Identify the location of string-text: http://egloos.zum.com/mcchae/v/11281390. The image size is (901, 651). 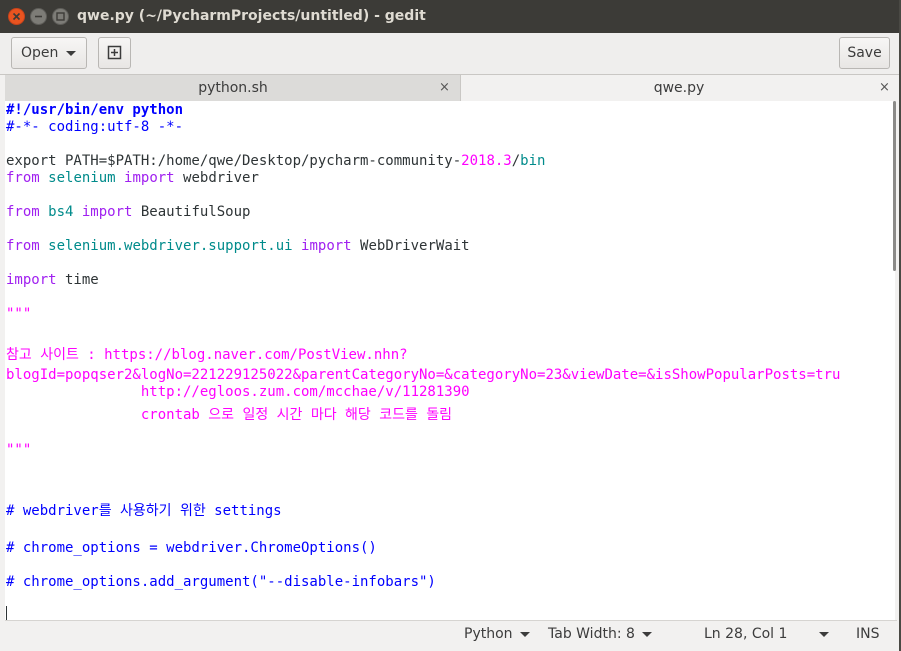
(238, 392).